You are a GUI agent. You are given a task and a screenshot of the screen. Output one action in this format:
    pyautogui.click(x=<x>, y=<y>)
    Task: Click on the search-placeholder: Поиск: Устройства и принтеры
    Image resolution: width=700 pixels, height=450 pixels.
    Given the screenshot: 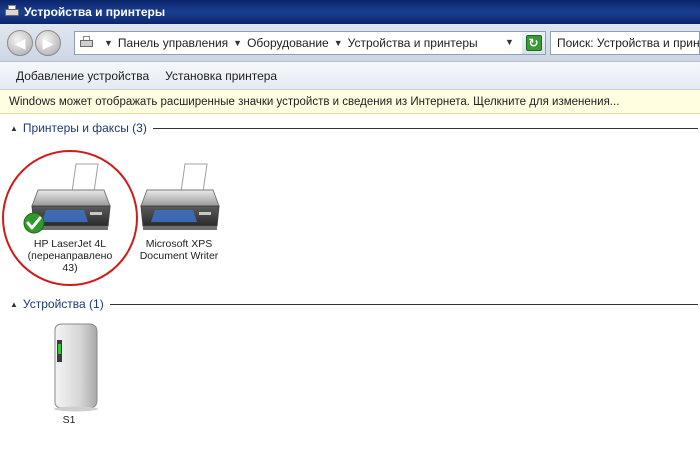 What is the action you would take?
    pyautogui.click(x=628, y=43)
    